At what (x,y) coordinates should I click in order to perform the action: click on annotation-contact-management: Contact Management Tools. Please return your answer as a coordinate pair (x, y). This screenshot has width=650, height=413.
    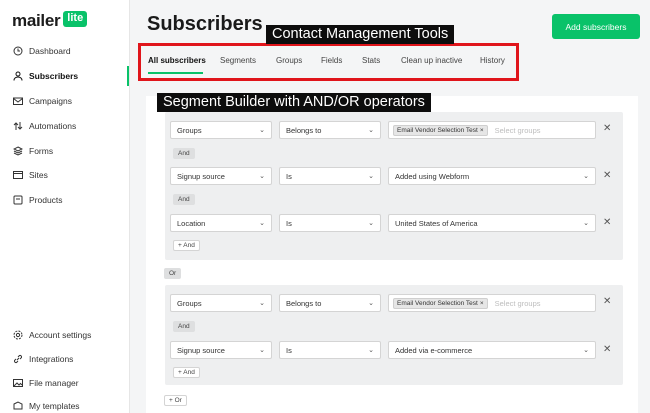
    Looking at the image, I should click on (360, 34).